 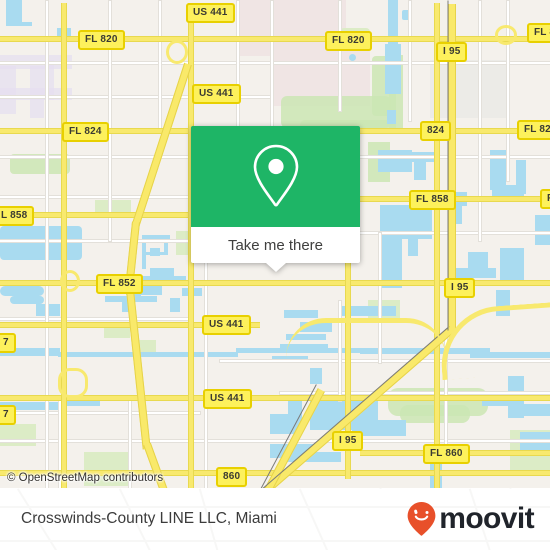 I want to click on road-shield: 860, so click(x=232, y=477).